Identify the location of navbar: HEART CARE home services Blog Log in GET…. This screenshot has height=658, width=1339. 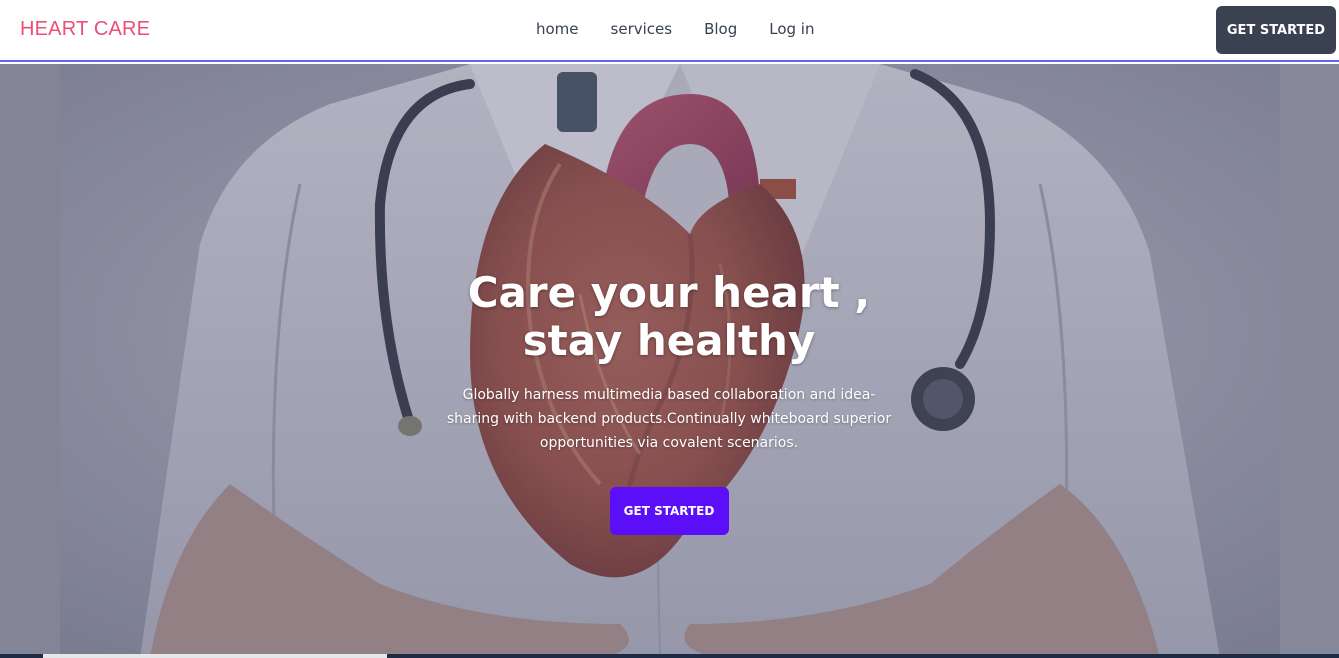
(669, 31).